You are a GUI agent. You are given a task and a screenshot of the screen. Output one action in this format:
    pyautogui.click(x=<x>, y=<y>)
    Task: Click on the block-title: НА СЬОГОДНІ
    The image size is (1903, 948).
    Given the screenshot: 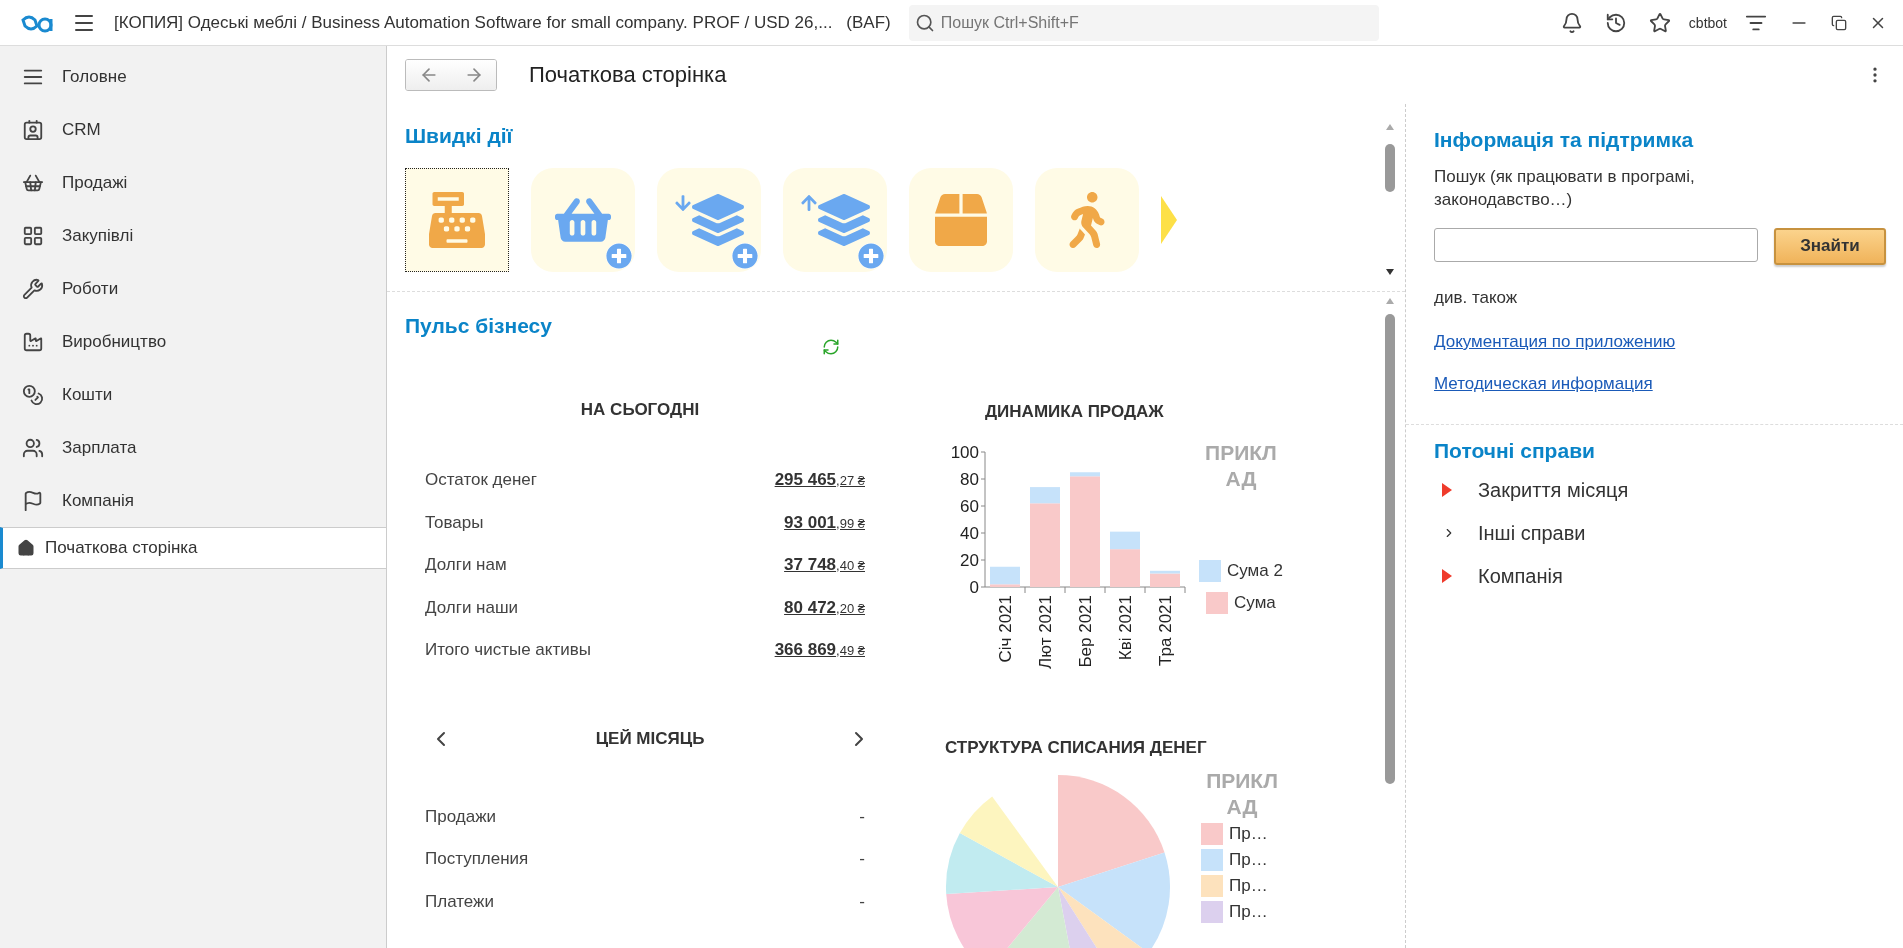 What is the action you would take?
    pyautogui.click(x=640, y=410)
    